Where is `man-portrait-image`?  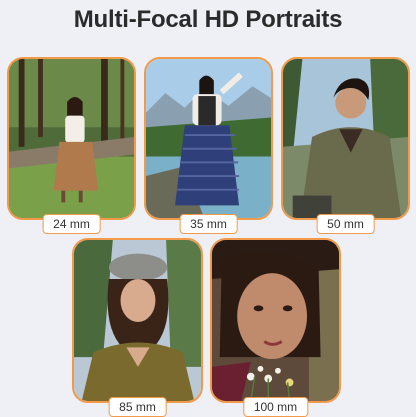
man-portrait-image is located at coordinates (345, 138).